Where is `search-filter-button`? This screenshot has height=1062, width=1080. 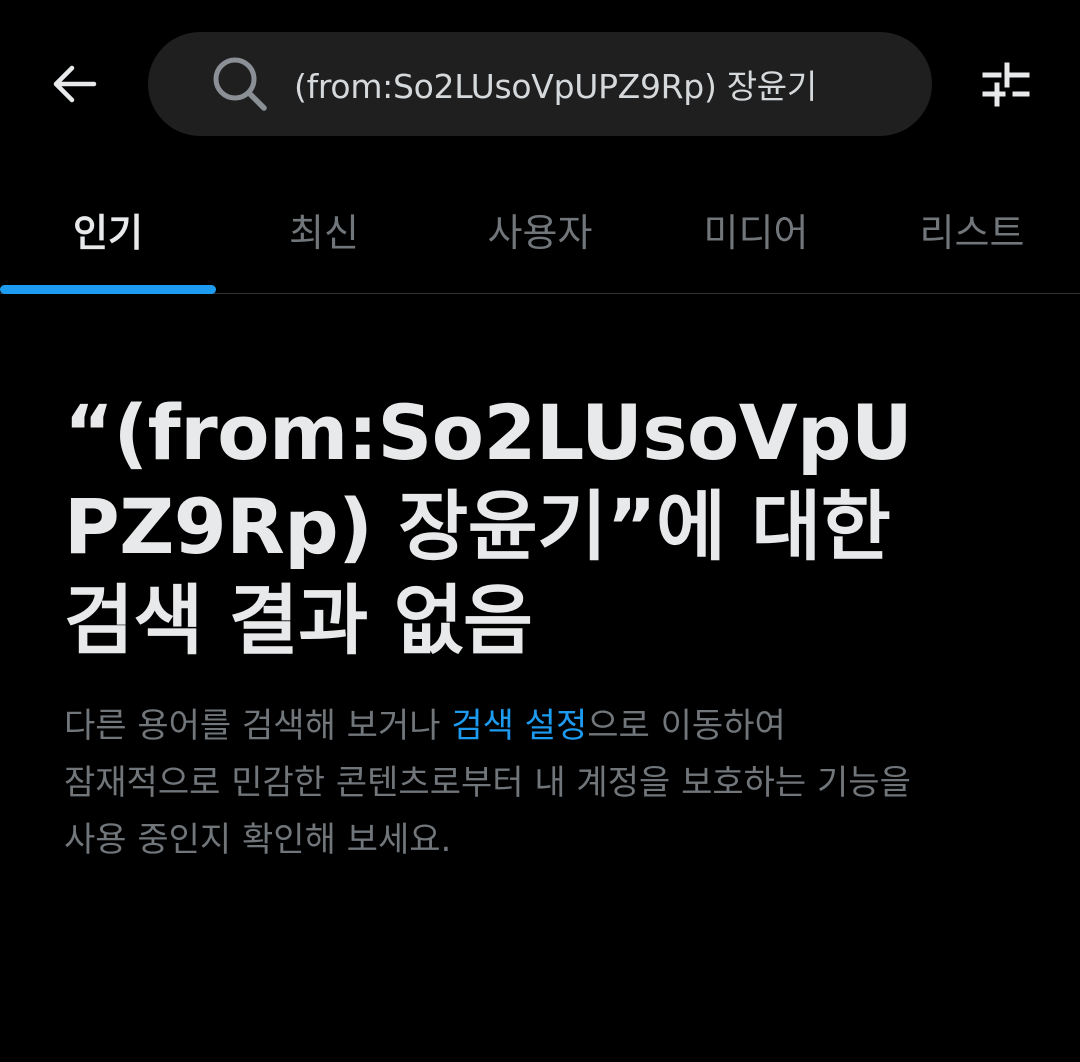
search-filter-button is located at coordinates (1006, 86).